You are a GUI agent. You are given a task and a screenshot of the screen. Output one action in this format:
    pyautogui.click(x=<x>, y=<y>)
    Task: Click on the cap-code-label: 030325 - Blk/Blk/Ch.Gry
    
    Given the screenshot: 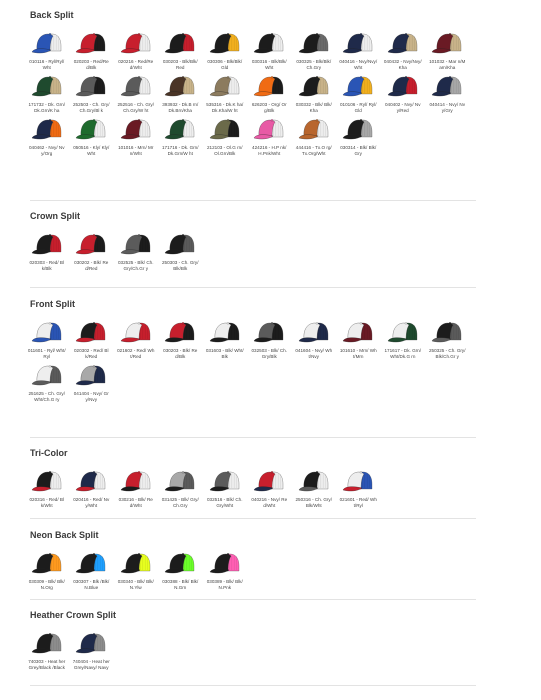 What is the action you would take?
    pyautogui.click(x=314, y=64)
    